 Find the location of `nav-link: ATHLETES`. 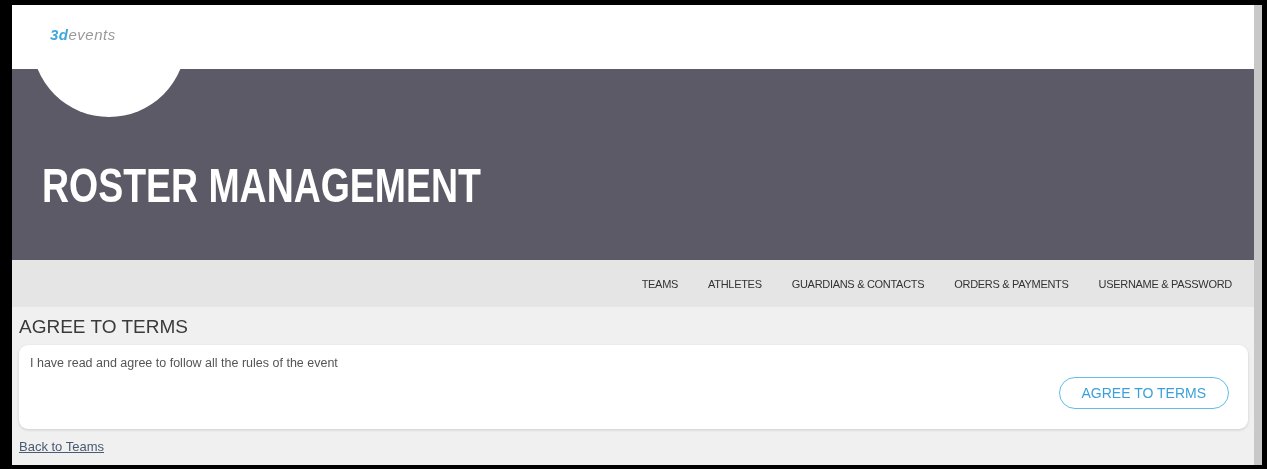

nav-link: ATHLETES is located at coordinates (735, 283).